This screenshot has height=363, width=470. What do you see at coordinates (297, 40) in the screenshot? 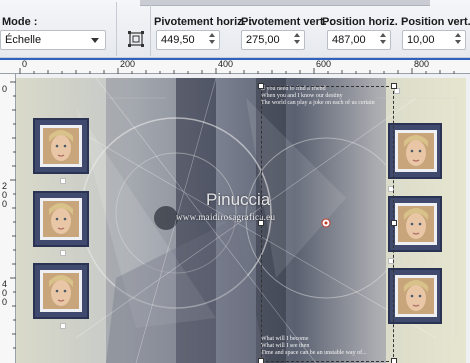
I see `pivot-v-stepper` at bounding box center [297, 40].